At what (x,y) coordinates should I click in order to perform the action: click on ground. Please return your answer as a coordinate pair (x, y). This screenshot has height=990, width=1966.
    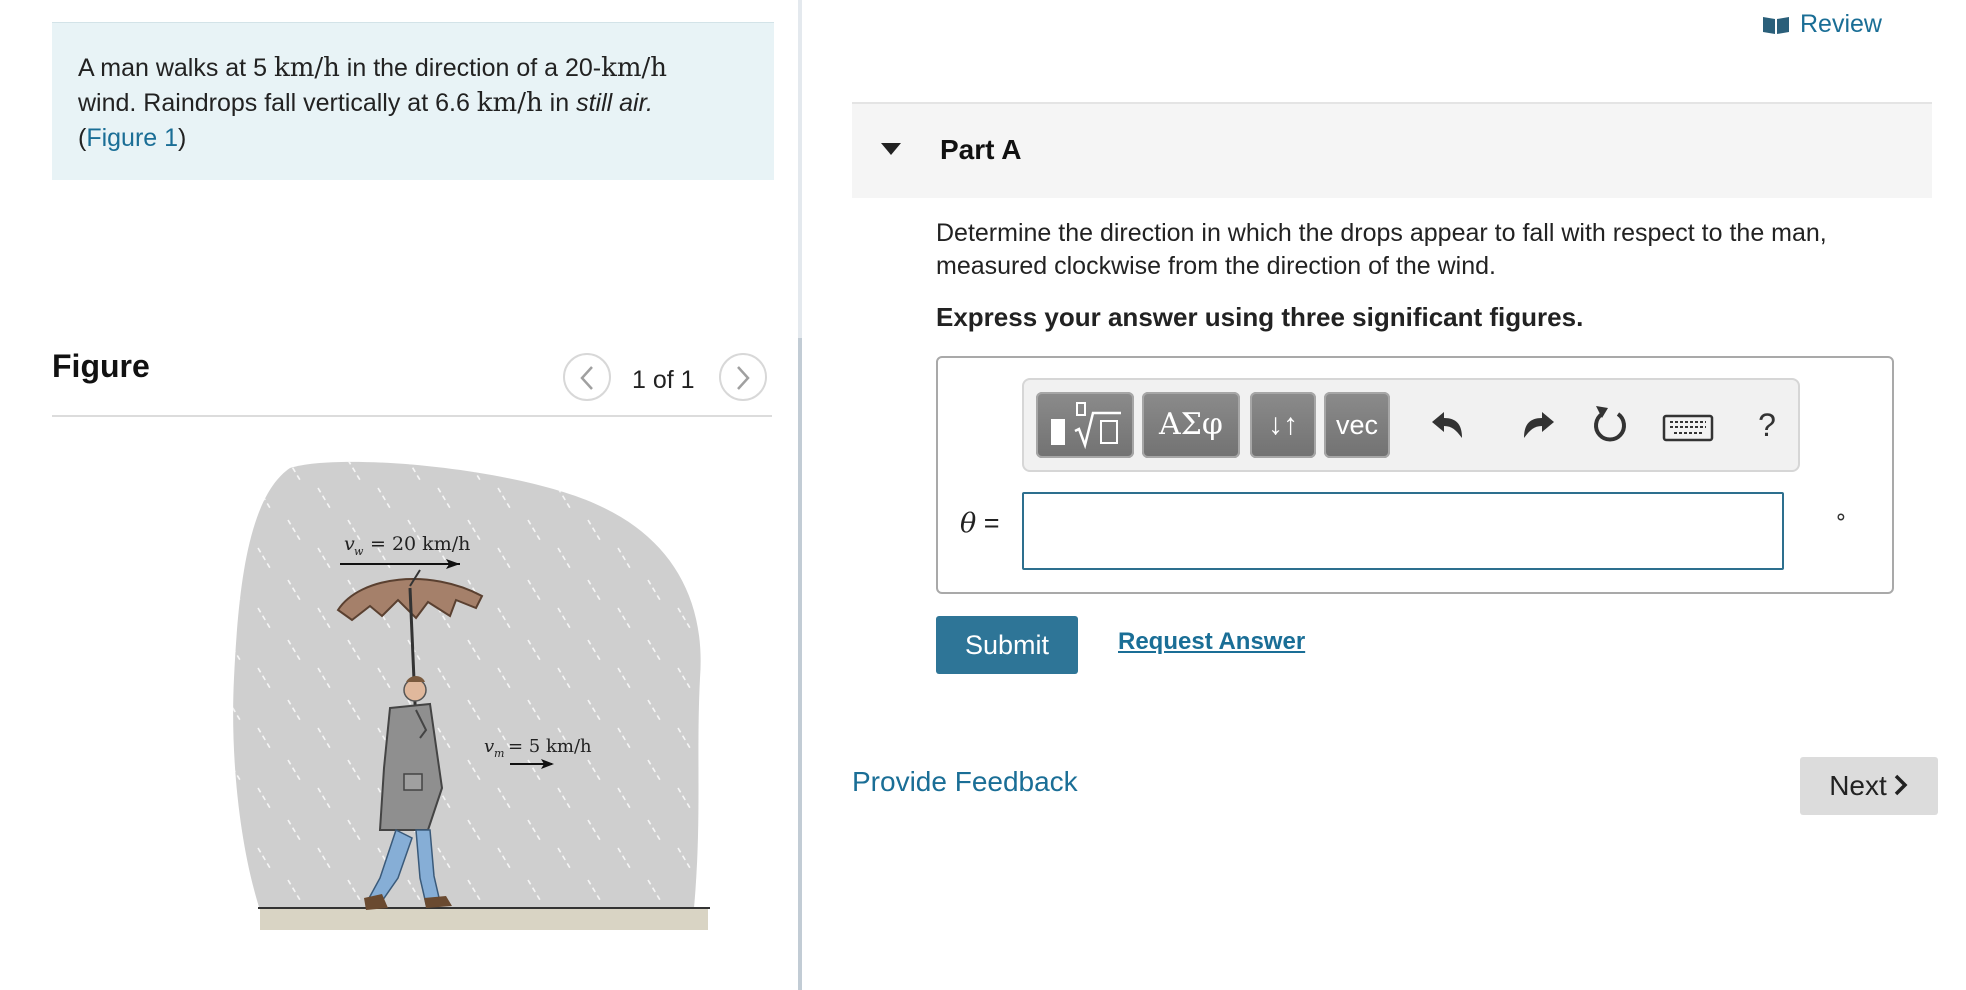
    Looking at the image, I should click on (484, 919).